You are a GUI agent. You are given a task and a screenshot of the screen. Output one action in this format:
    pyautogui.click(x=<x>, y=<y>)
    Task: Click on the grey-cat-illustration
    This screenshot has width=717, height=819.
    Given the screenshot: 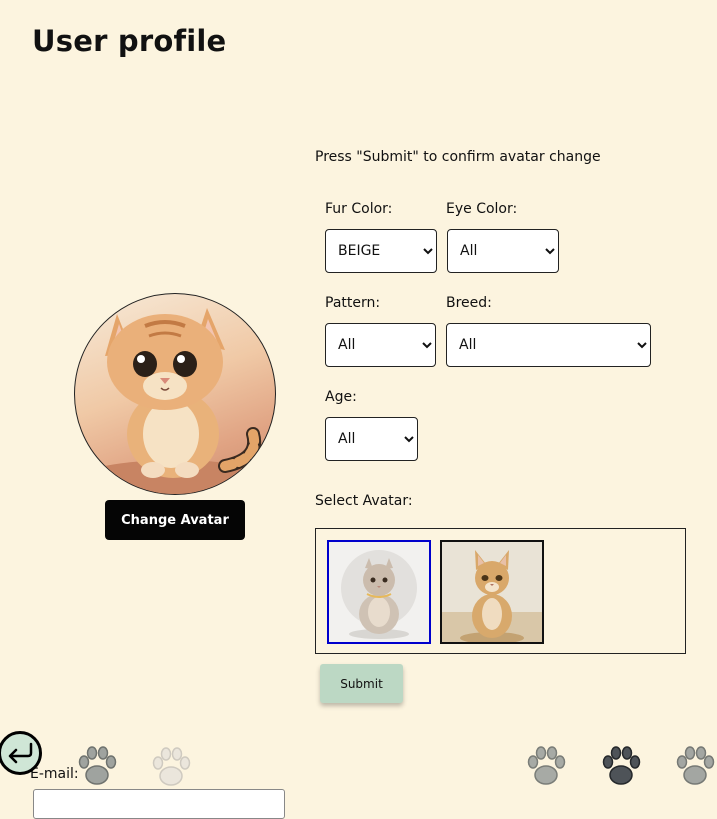 What is the action you would take?
    pyautogui.click(x=379, y=594)
    